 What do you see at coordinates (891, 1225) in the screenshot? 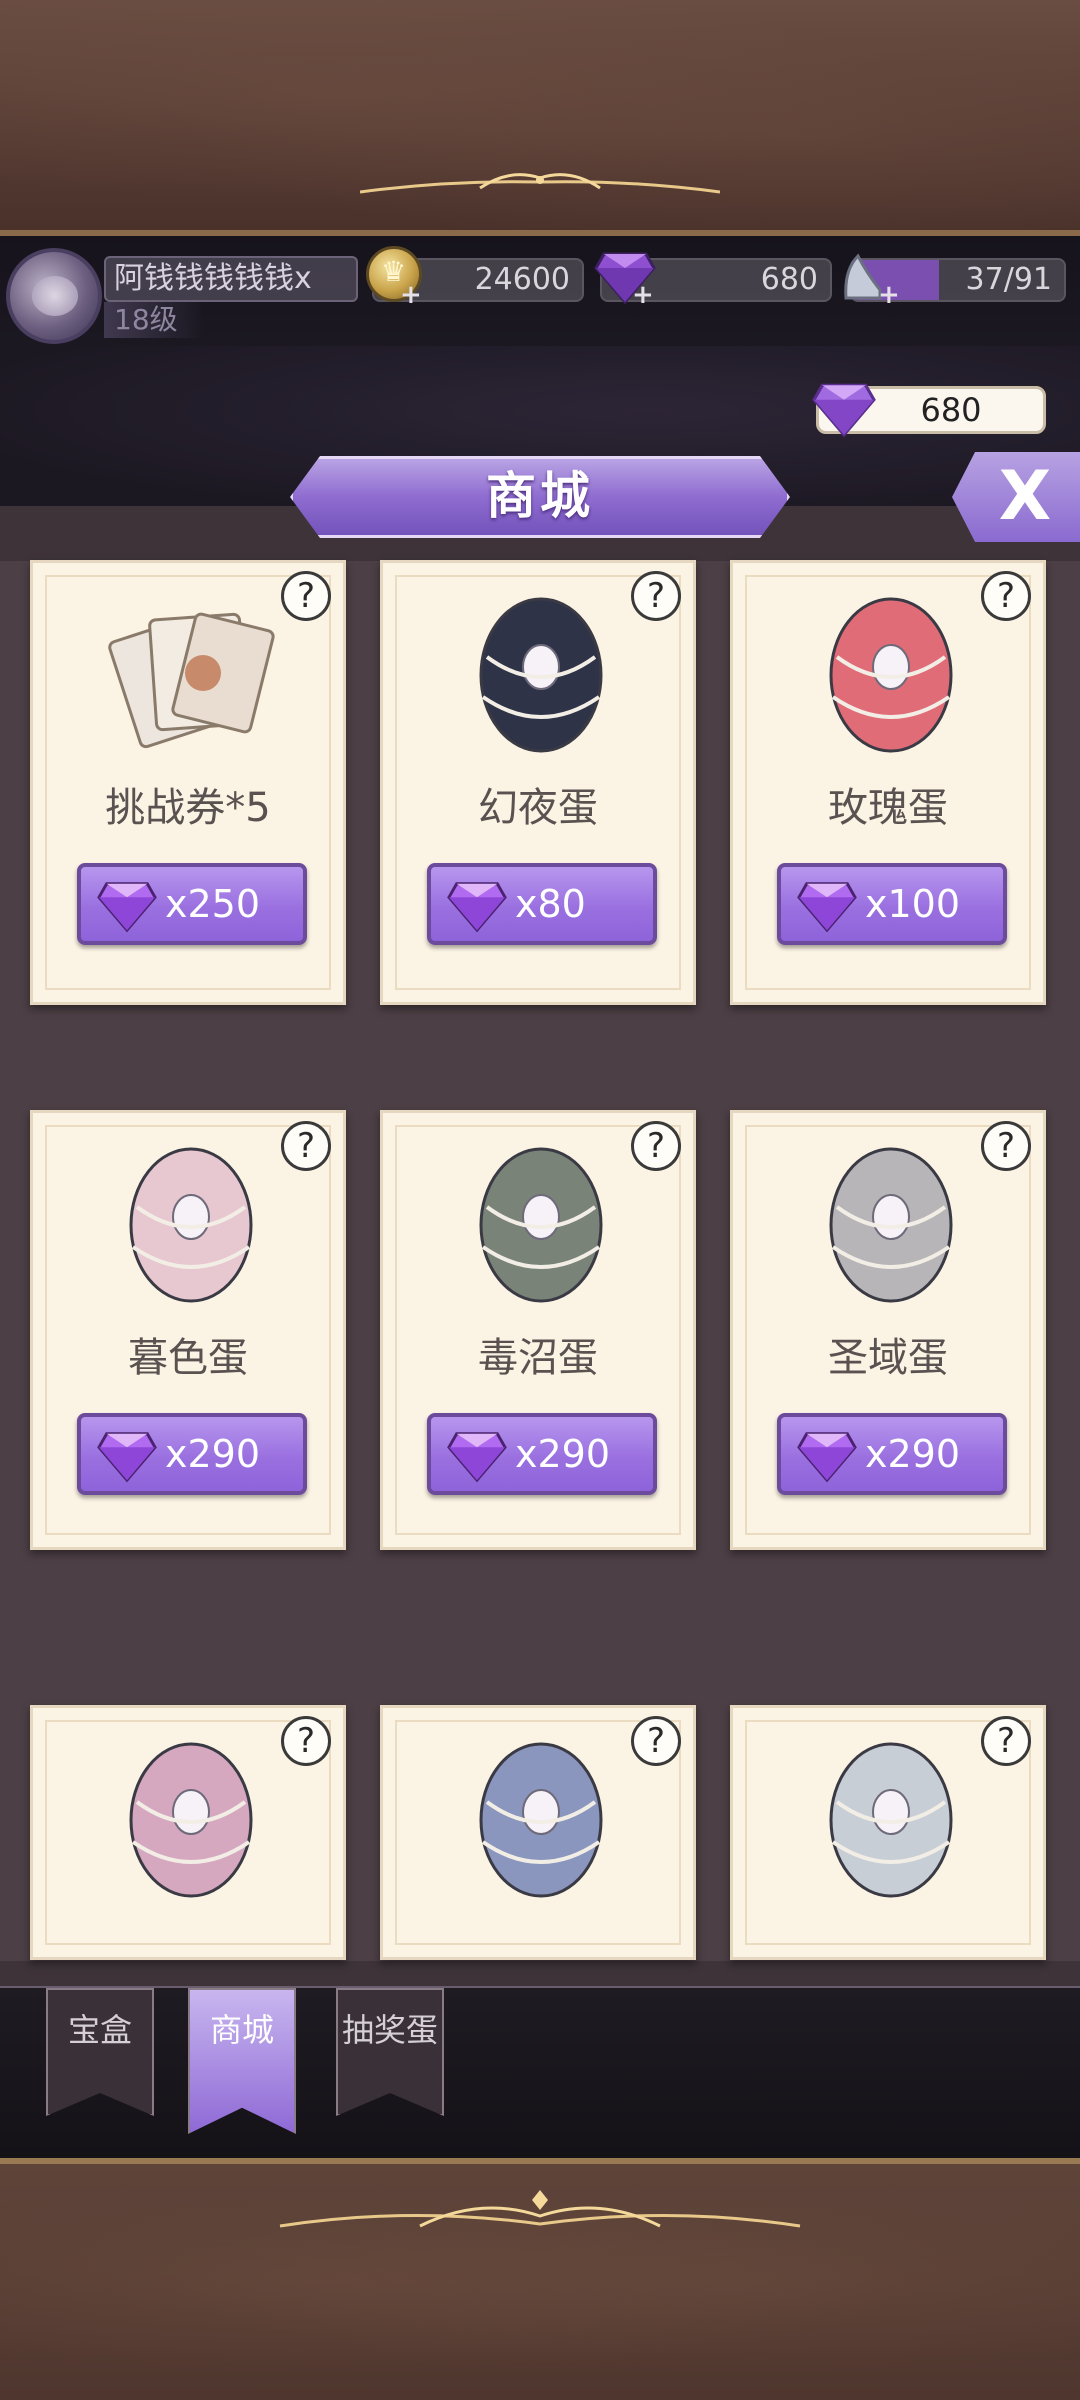
I see `sanctuary-egg-icon` at bounding box center [891, 1225].